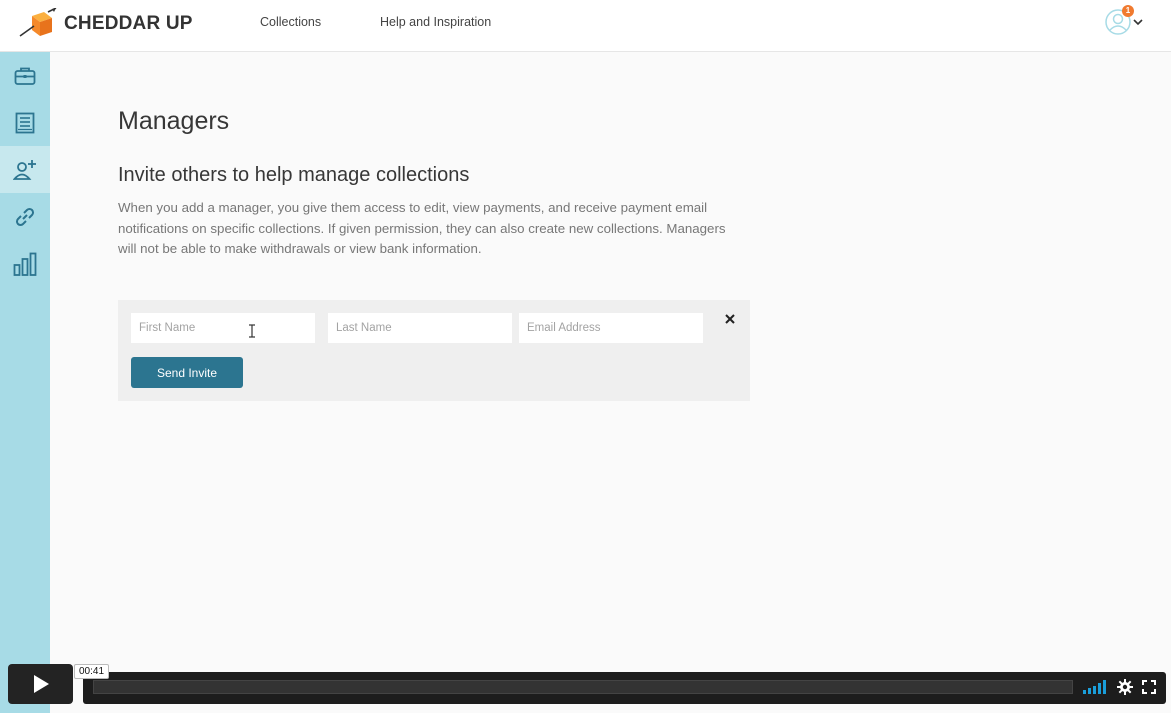  Describe the element at coordinates (25, 382) in the screenshot. I see `sidebar` at that location.